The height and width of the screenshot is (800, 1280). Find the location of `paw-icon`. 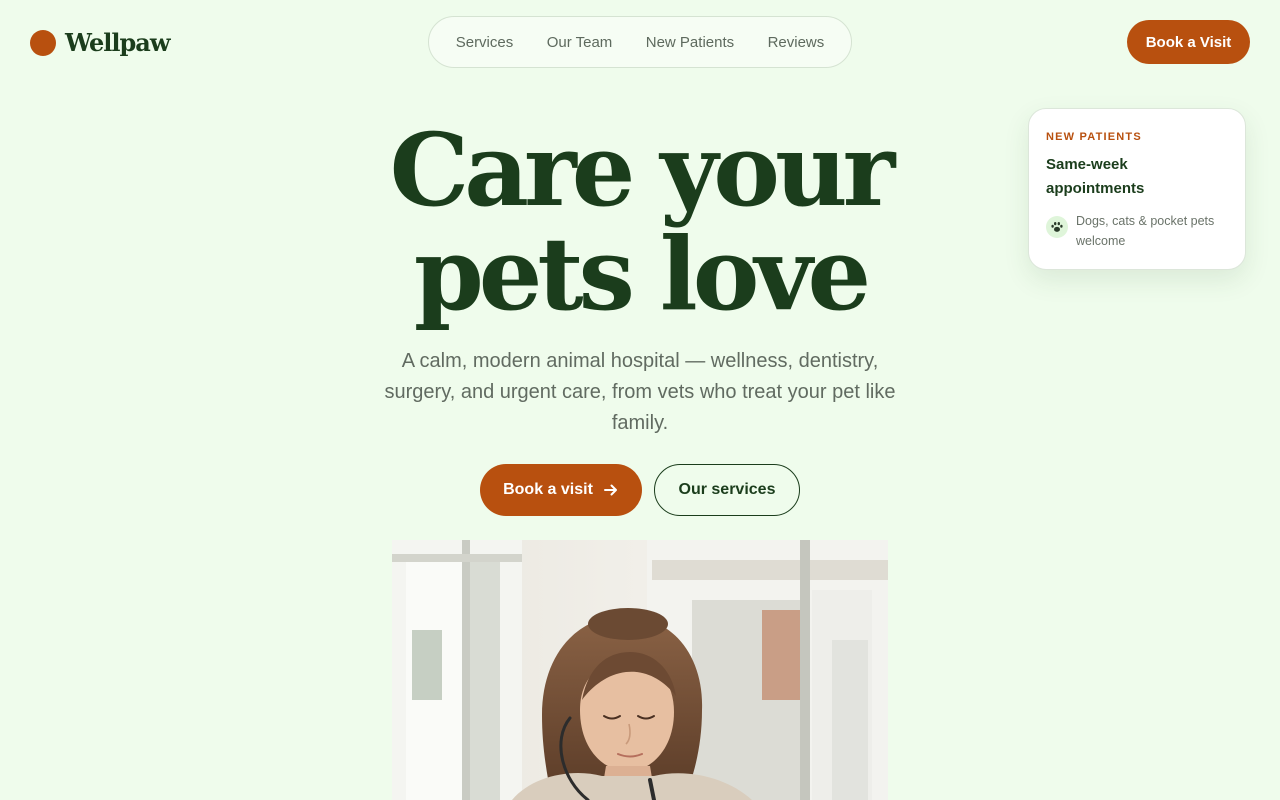

paw-icon is located at coordinates (1057, 227).